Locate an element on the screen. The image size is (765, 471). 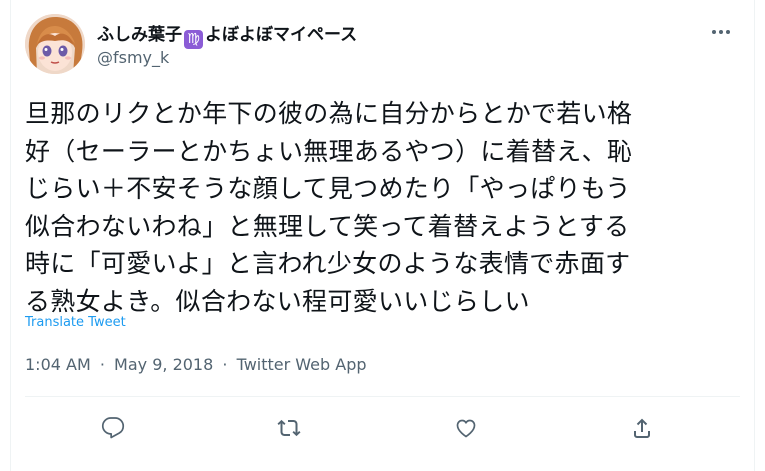
avatar is located at coordinates (55, 44).